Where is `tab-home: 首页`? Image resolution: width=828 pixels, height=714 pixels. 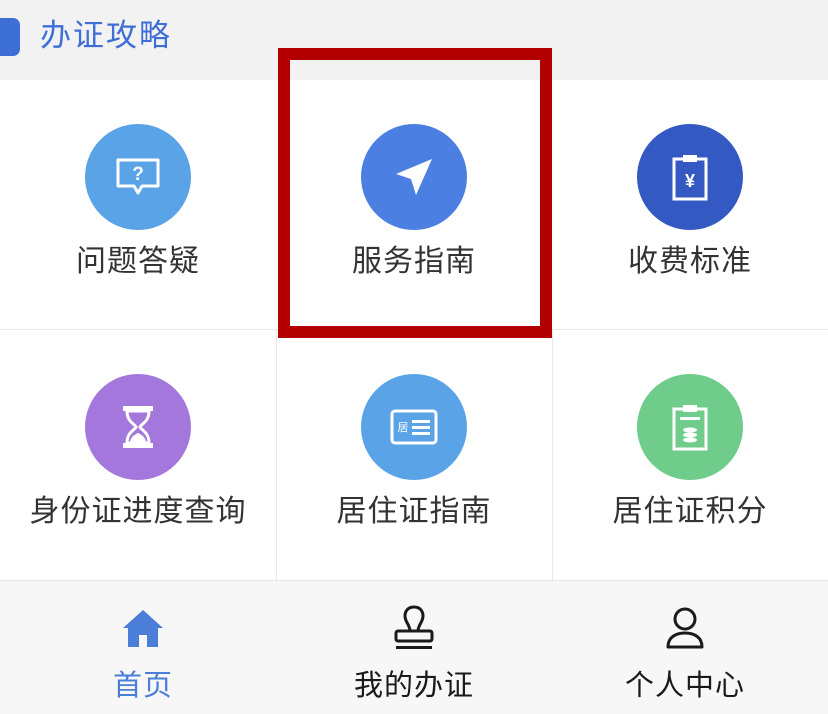
tab-home: 首页 is located at coordinates (143, 647).